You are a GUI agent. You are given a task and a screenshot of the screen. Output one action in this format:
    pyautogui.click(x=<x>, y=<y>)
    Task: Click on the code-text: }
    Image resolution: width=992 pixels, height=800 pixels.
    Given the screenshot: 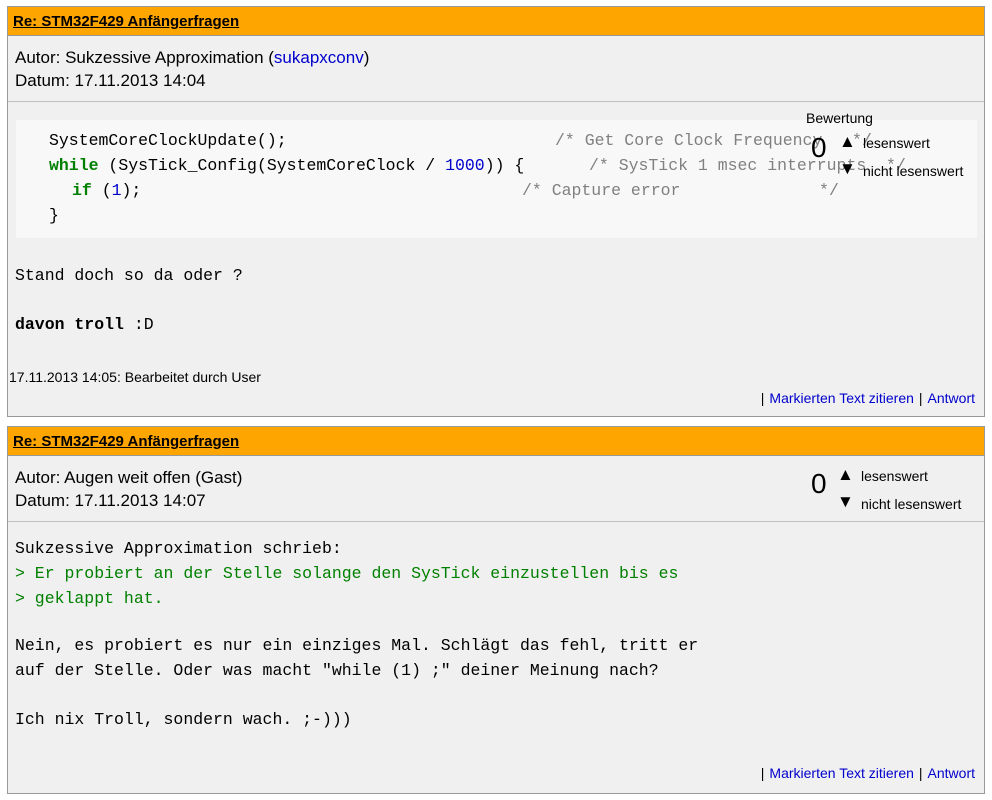 What is the action you would take?
    pyautogui.click(x=54, y=215)
    